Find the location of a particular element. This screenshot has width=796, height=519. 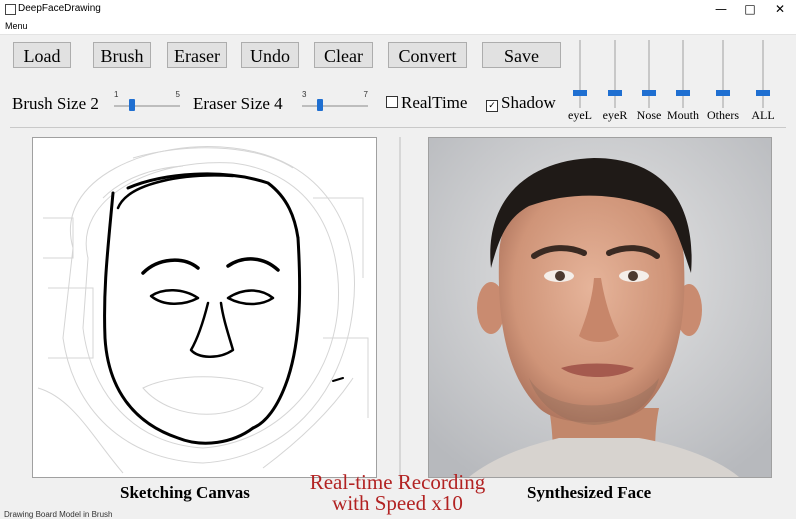

brush-slider-max: 5 is located at coordinates (177, 94).